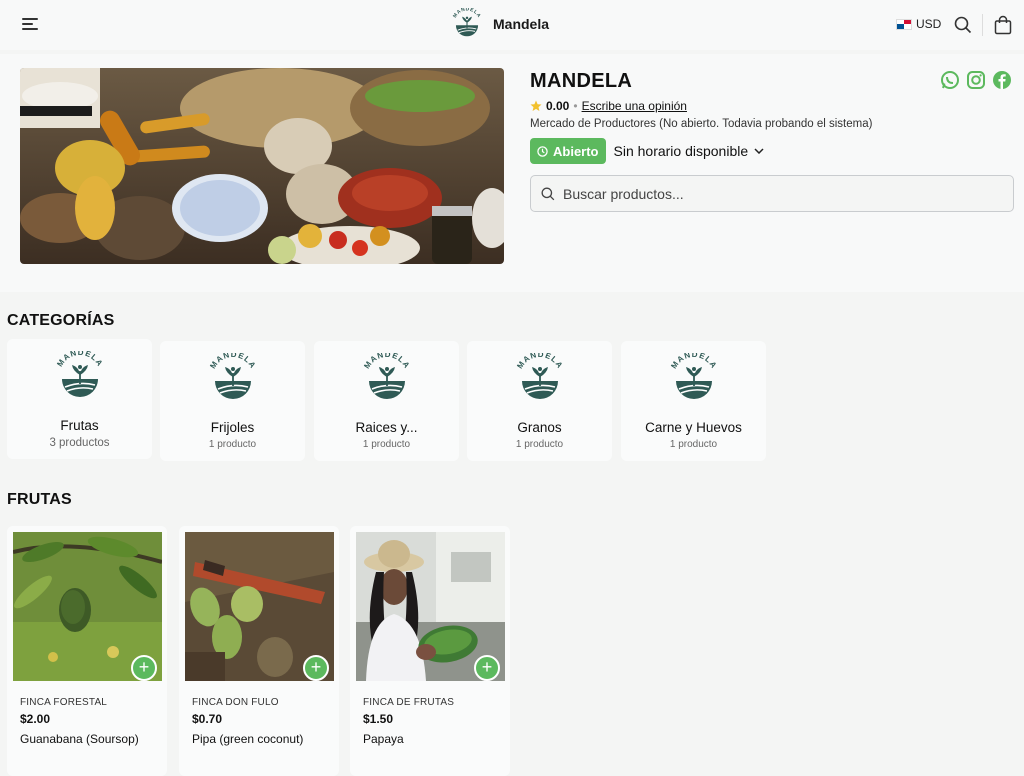  I want to click on category-card-carne-huevos: Carne y Huevos 1 producto, so click(693, 401).